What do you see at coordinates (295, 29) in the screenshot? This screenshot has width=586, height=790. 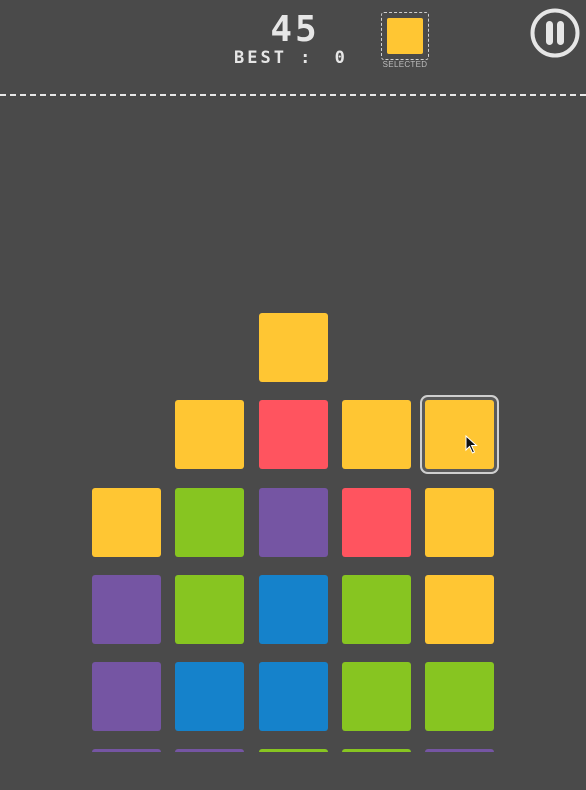 I see `score-display: 45` at bounding box center [295, 29].